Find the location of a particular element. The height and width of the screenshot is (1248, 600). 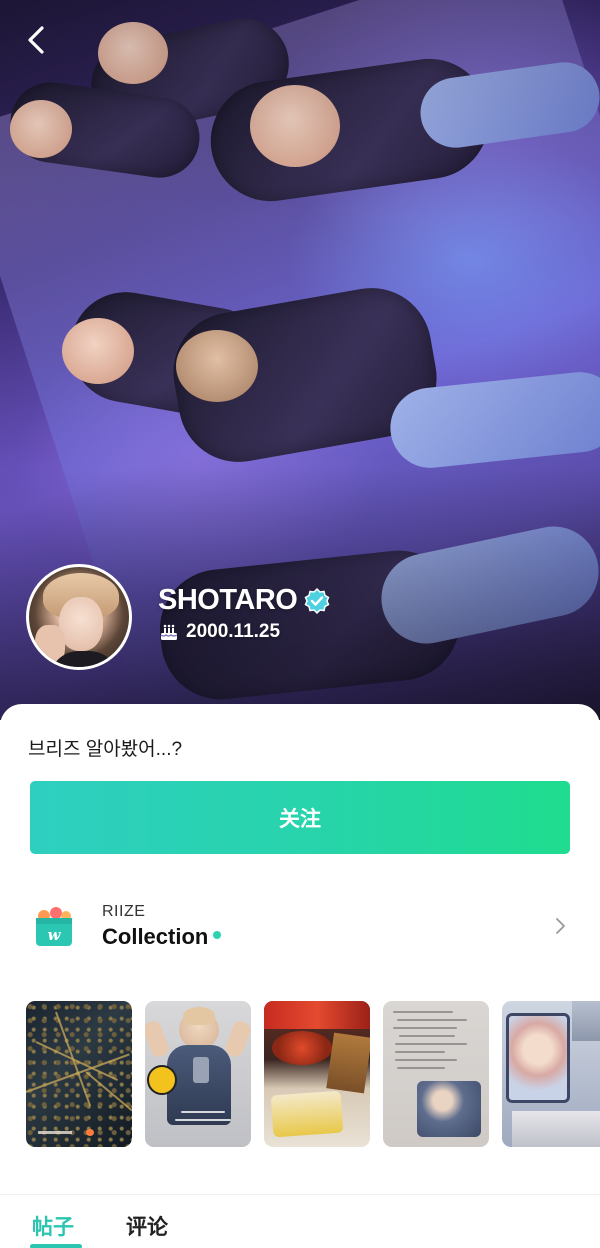

collection-row: w RIIZE Collection is located at coordinates (300, 926).